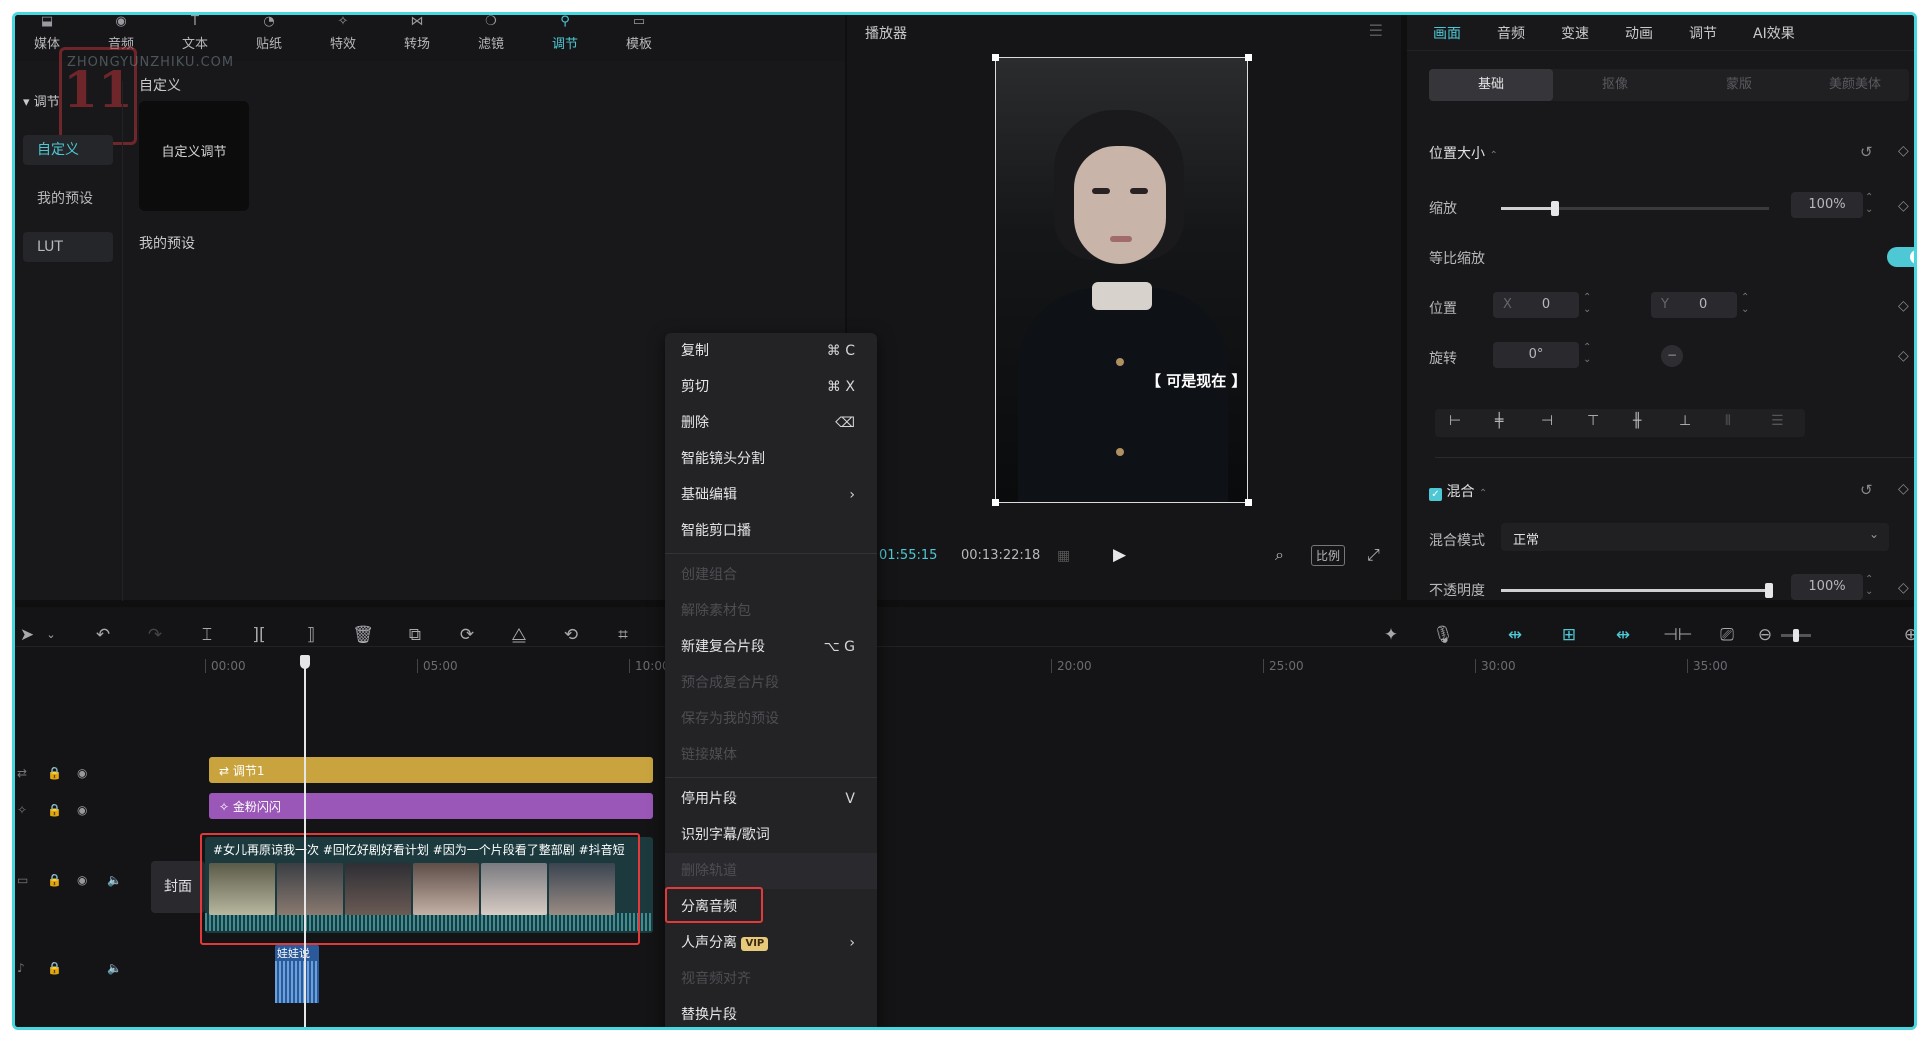 The height and width of the screenshot is (1042, 1929). Describe the element at coordinates (1739, 85) in the screenshot. I see `subtab-mask: 蒙版` at that location.